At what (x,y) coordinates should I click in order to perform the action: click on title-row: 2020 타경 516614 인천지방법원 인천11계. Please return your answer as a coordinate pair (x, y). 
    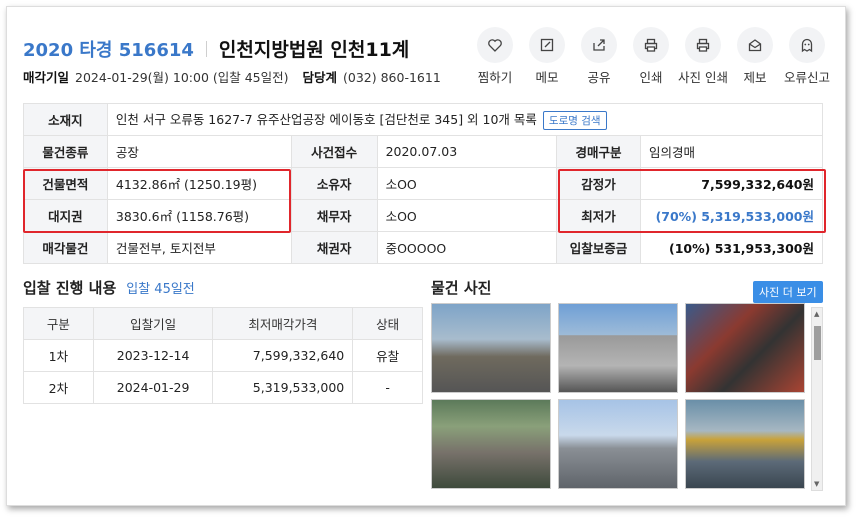
    Looking at the image, I should click on (216, 48).